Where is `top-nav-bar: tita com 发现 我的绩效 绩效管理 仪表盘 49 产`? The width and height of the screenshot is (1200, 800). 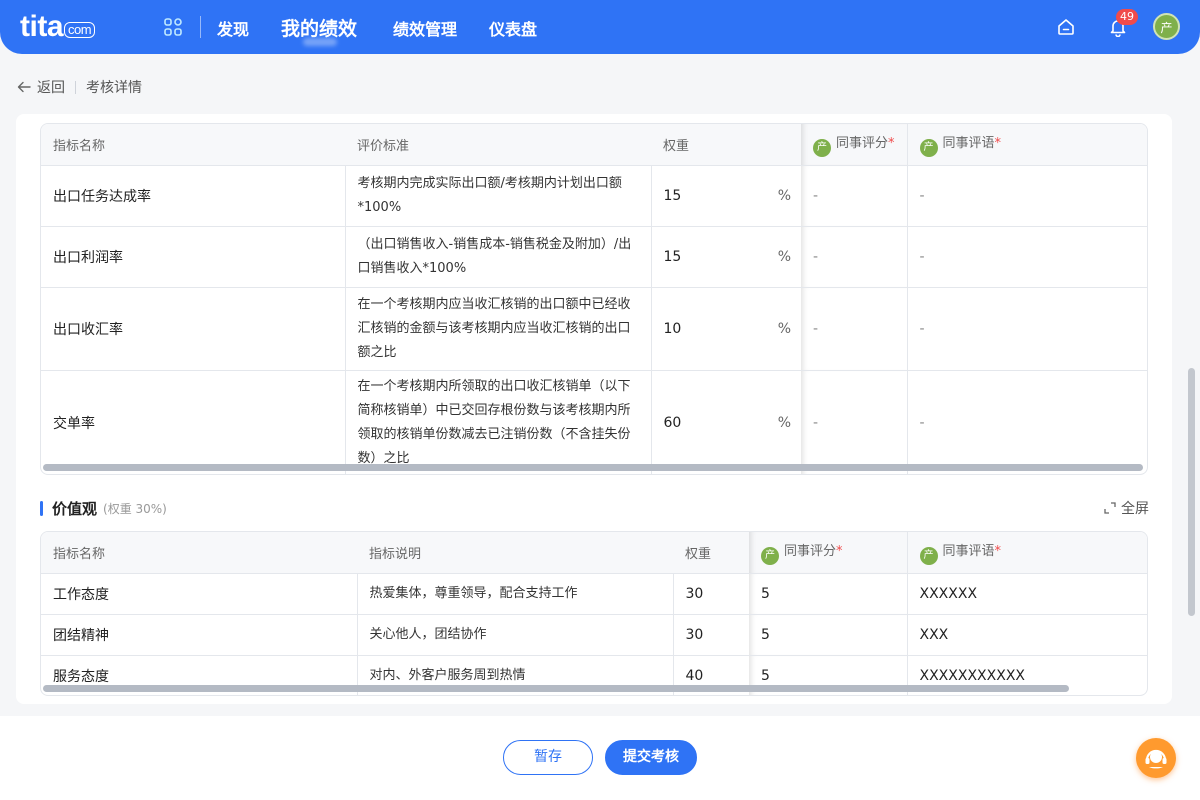 top-nav-bar: tita com 发现 我的绩效 绩效管理 仪表盘 49 产 is located at coordinates (600, 27).